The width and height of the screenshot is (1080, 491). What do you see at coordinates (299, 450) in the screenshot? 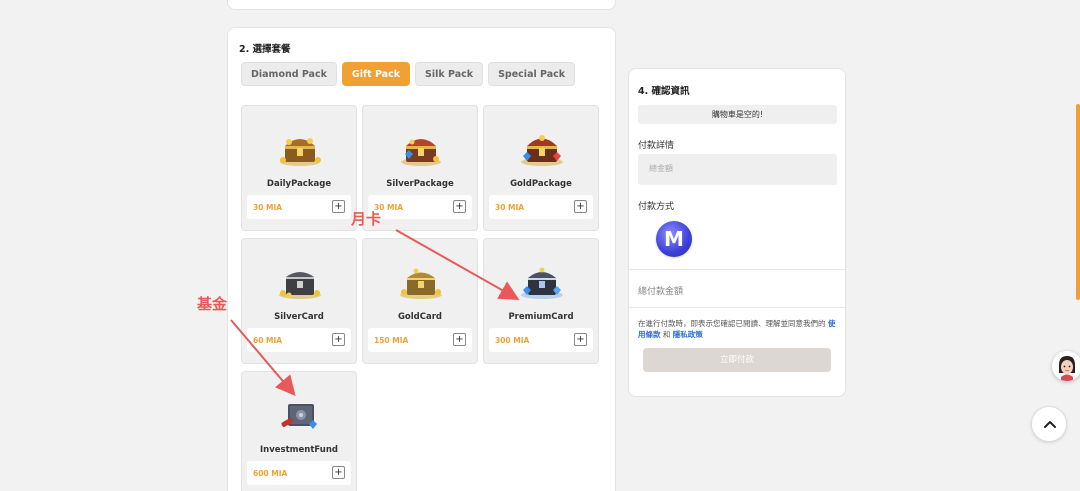
I see `package-name: InvestmentFund` at bounding box center [299, 450].